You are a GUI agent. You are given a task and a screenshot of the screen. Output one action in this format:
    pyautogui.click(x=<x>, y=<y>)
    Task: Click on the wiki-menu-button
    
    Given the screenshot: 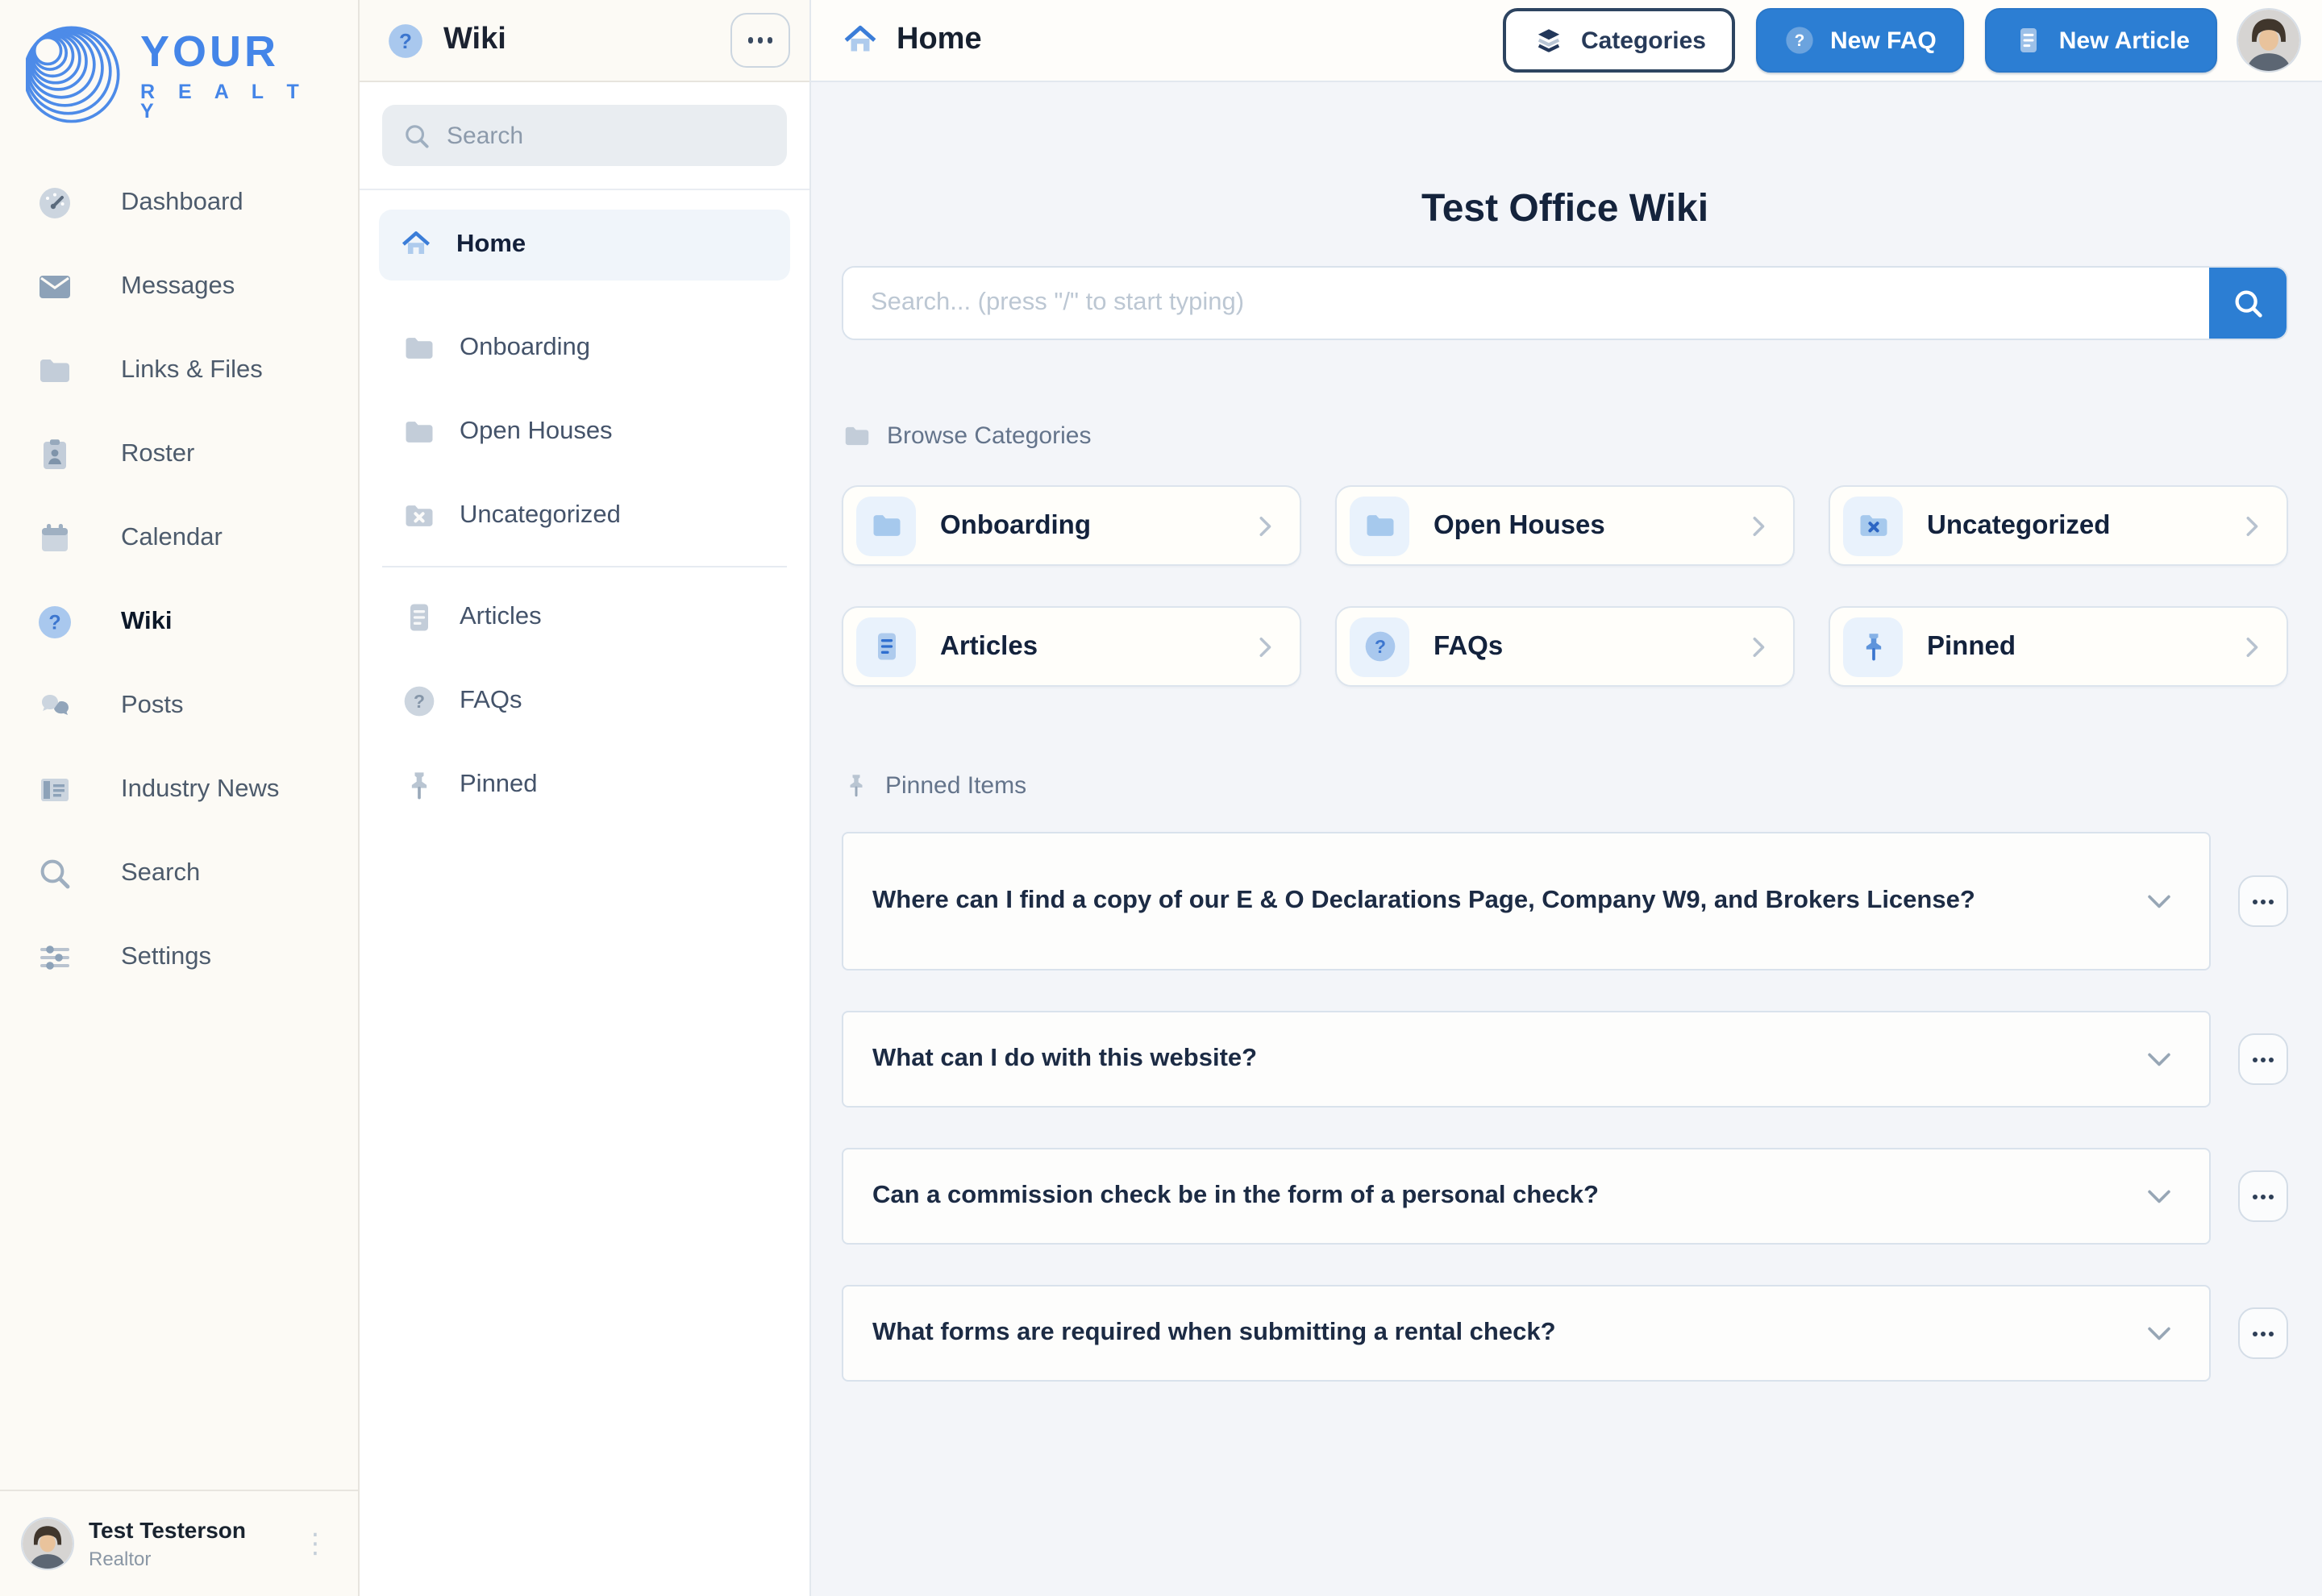 What is the action you would take?
    pyautogui.click(x=760, y=40)
    